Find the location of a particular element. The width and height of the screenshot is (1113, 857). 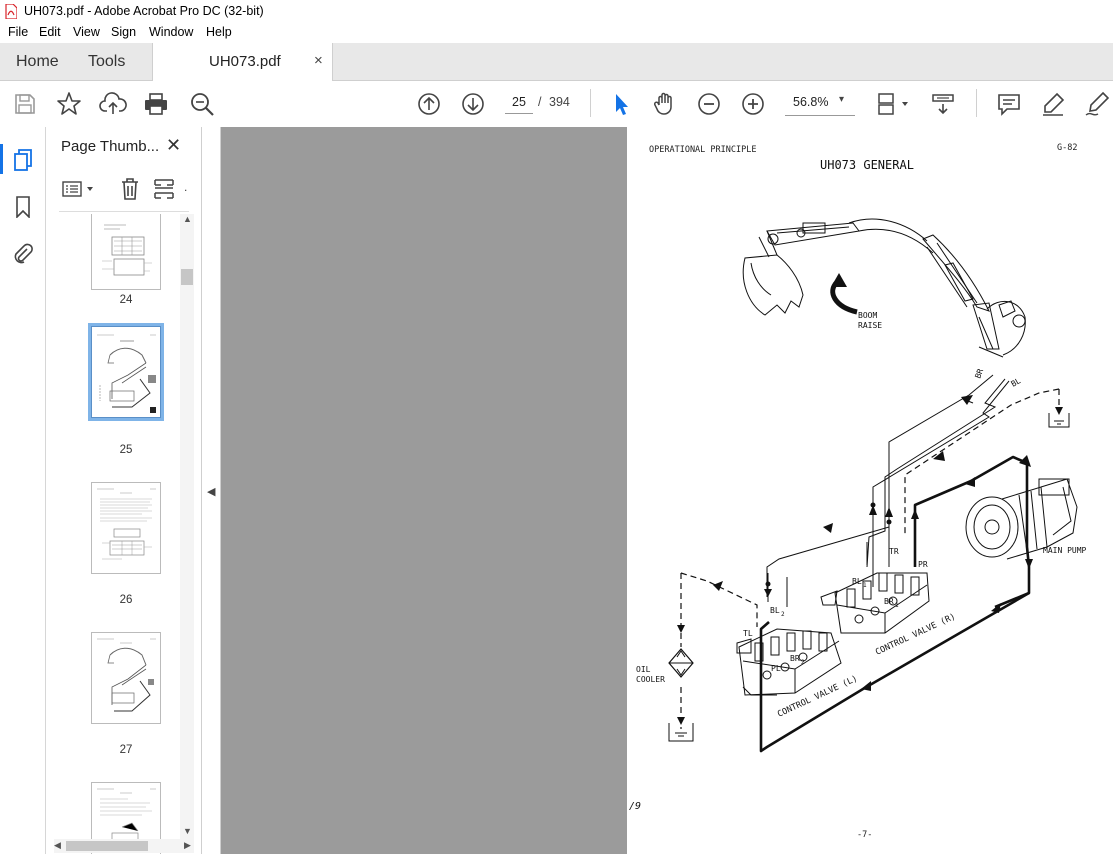

page-header-right: G-82 is located at coordinates (1067, 148).